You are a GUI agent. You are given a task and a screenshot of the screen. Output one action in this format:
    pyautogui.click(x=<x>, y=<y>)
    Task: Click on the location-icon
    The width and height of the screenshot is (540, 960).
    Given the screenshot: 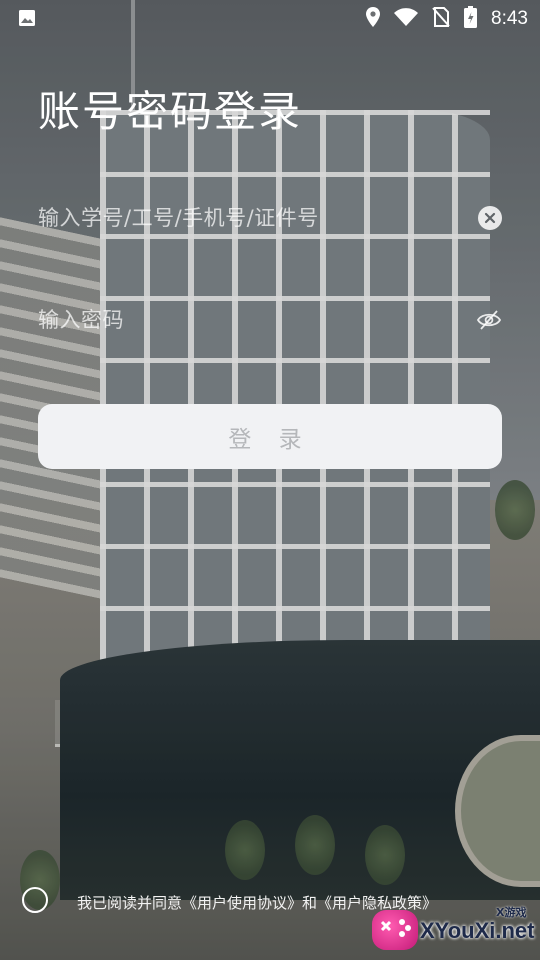 What is the action you would take?
    pyautogui.click(x=373, y=19)
    